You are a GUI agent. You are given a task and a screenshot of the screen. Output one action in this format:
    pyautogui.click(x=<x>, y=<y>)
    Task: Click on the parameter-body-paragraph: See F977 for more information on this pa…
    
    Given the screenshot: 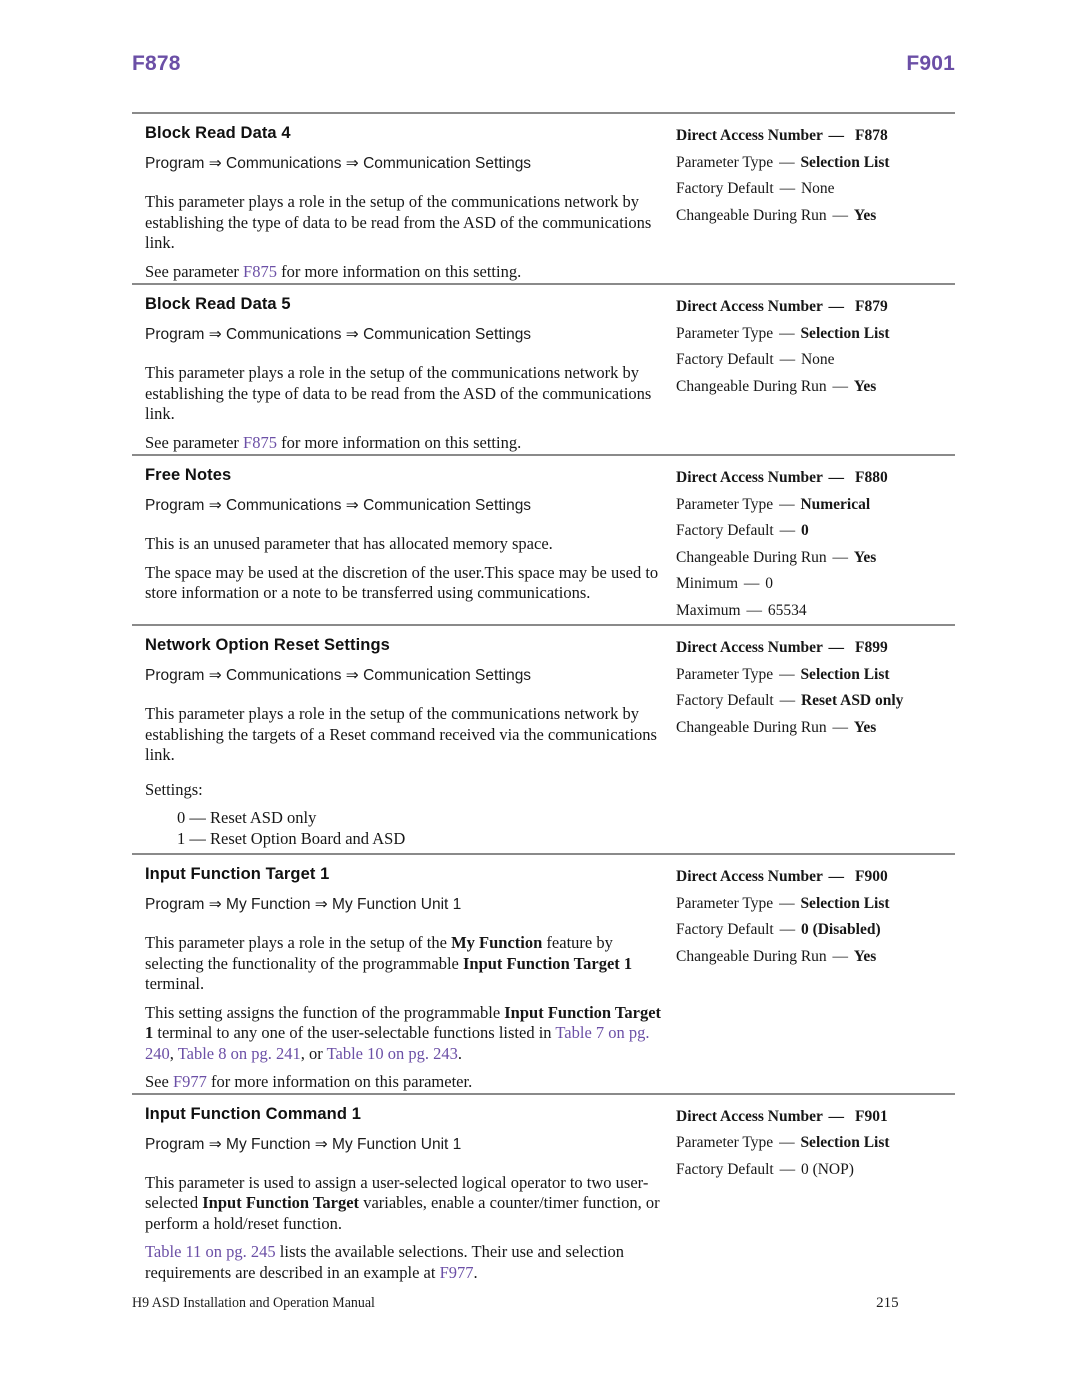 What is the action you would take?
    pyautogui.click(x=404, y=1082)
    